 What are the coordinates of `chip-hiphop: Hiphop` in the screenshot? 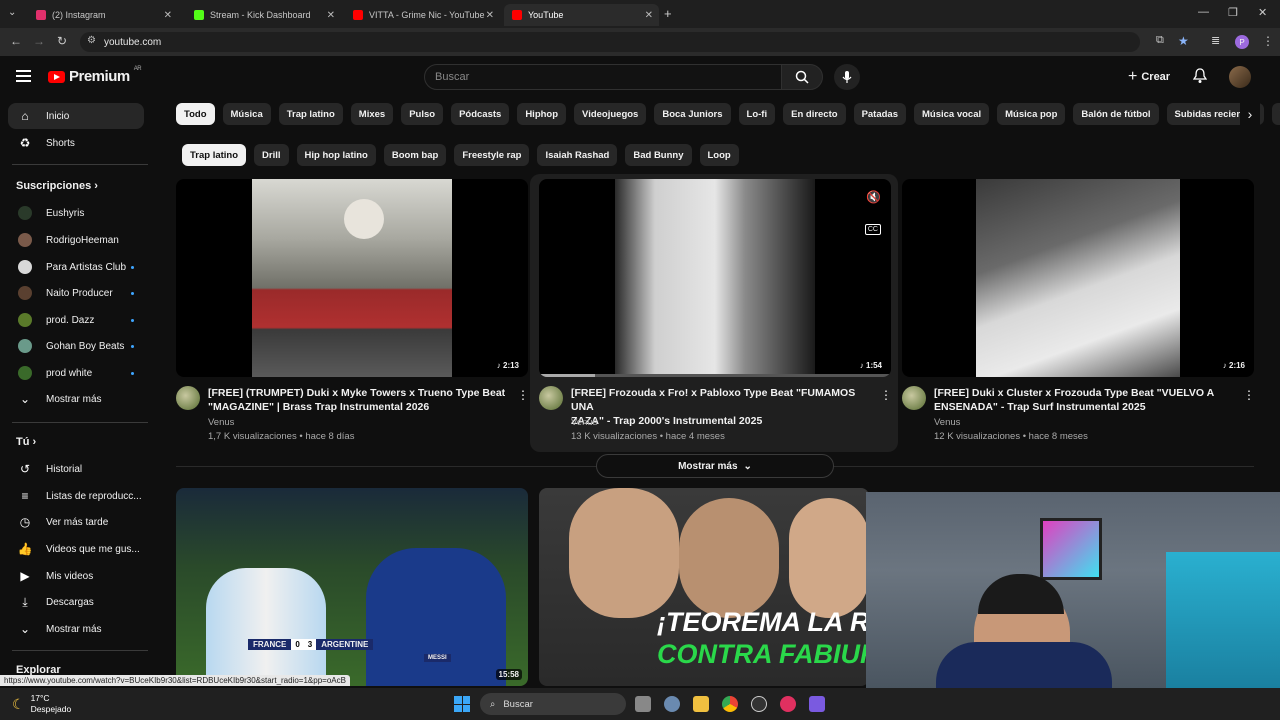 It's located at (542, 114).